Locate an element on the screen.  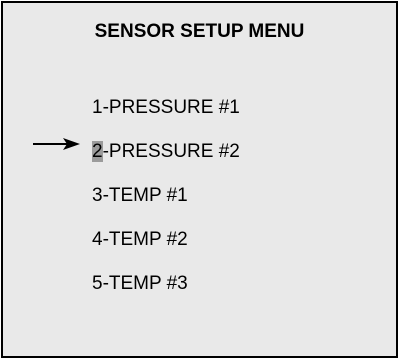
menu-item-temp-2: 4-TEMP #2 is located at coordinates (166, 251).